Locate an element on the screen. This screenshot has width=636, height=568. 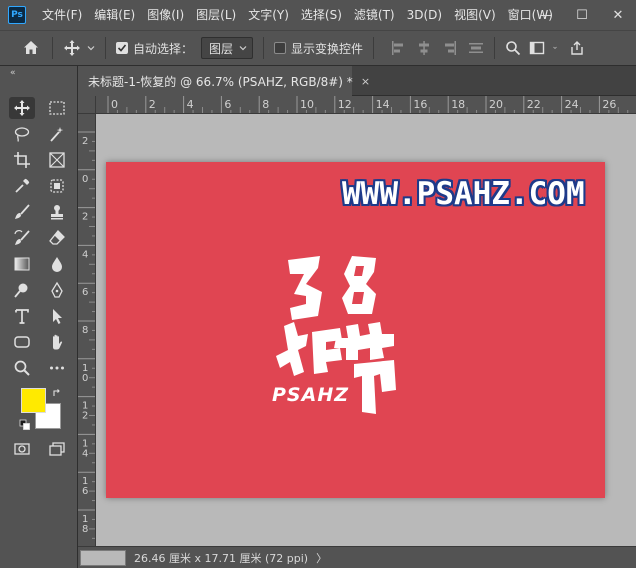
hand-tool is located at coordinates (57, 342).